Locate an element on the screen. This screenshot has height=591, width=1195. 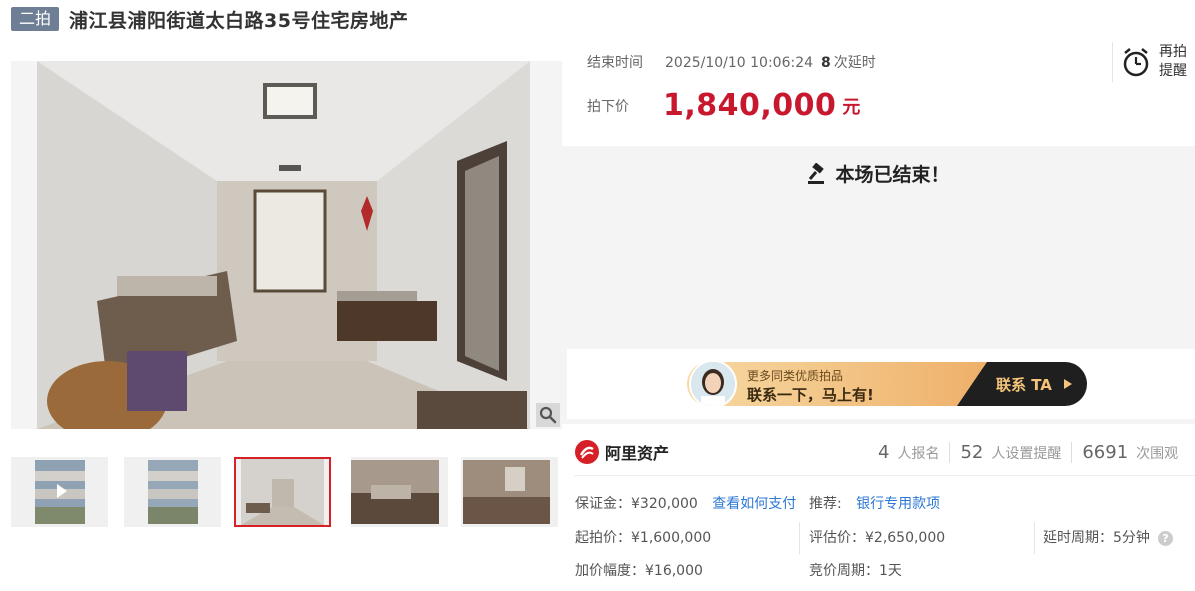
avatar is located at coordinates (713, 384).